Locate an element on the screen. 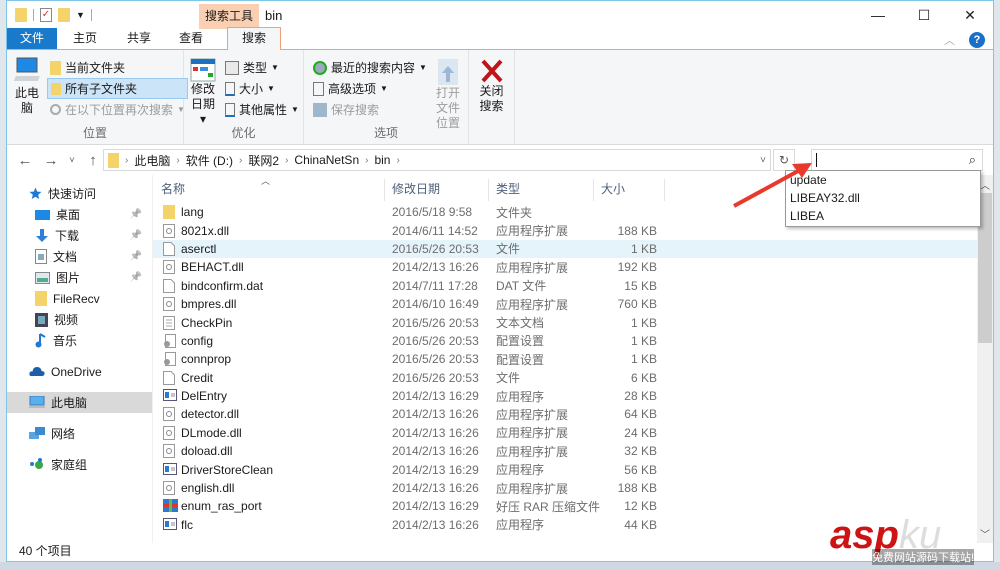 The width and height of the screenshot is (1000, 570). file-size: 12 KB is located at coordinates (640, 506).